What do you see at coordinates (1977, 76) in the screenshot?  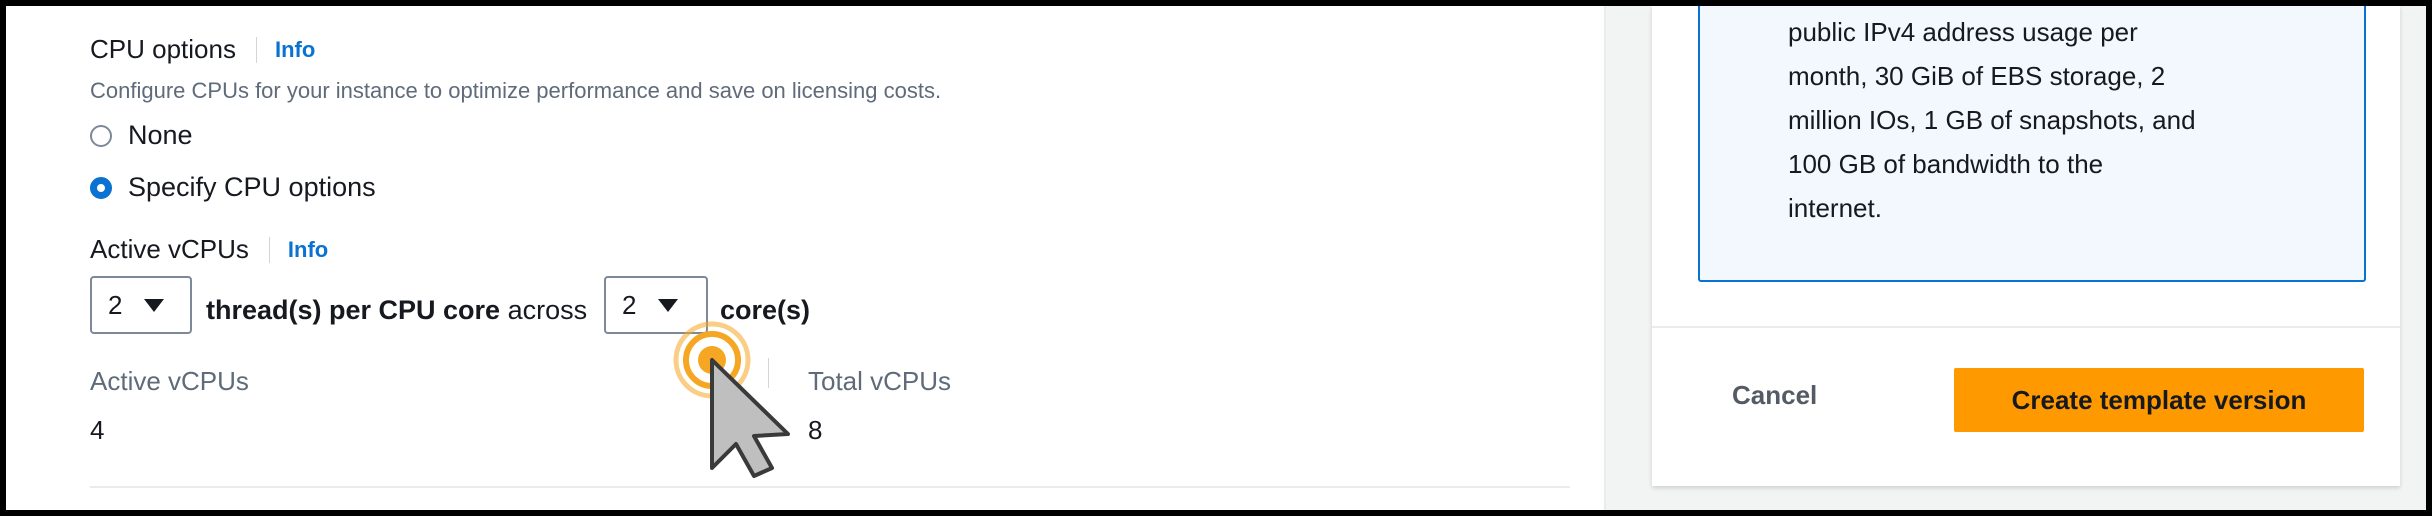 I see `info-line: month, 30 GiB of EBS storage, 2` at bounding box center [1977, 76].